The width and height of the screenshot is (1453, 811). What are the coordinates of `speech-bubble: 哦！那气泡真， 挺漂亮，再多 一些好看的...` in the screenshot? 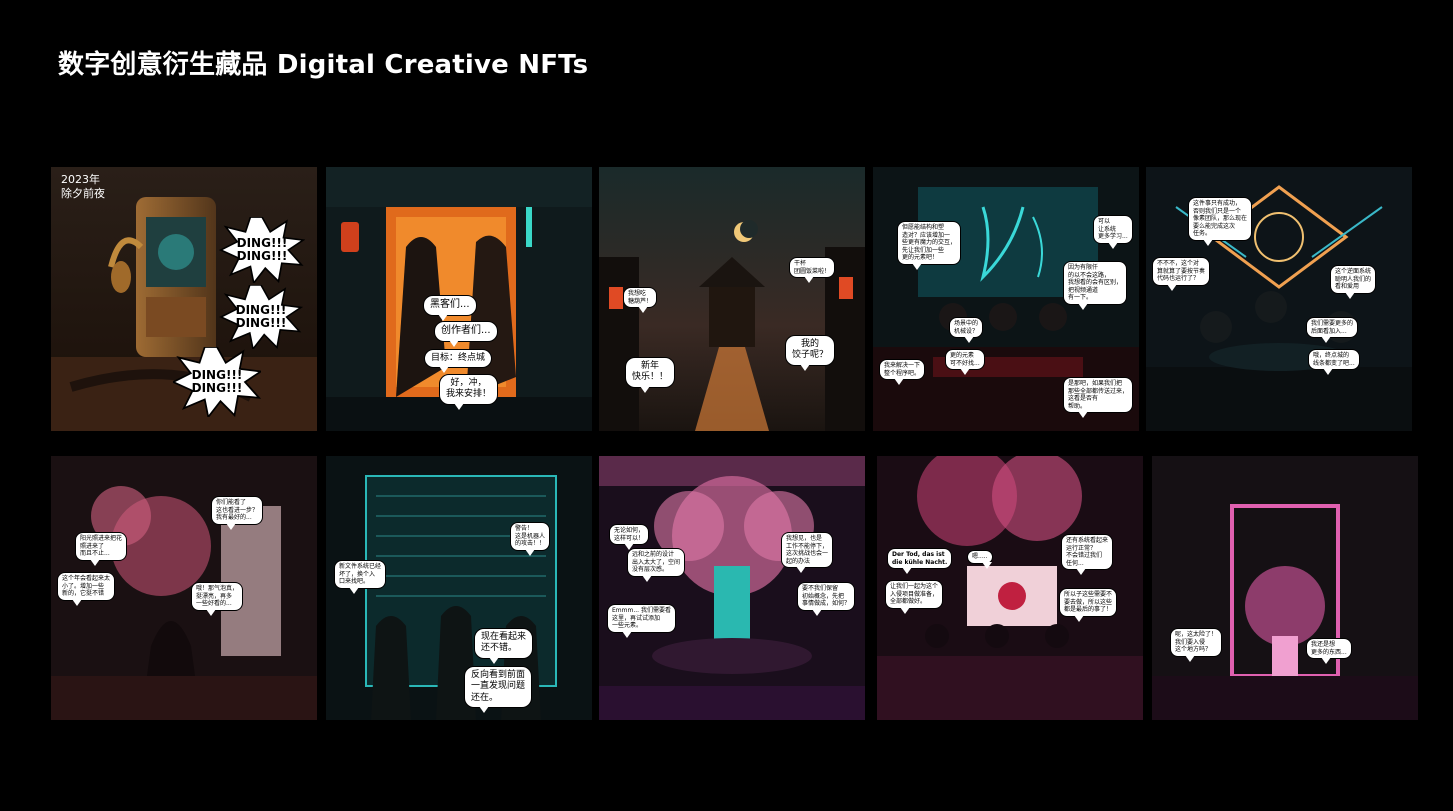 It's located at (217, 598).